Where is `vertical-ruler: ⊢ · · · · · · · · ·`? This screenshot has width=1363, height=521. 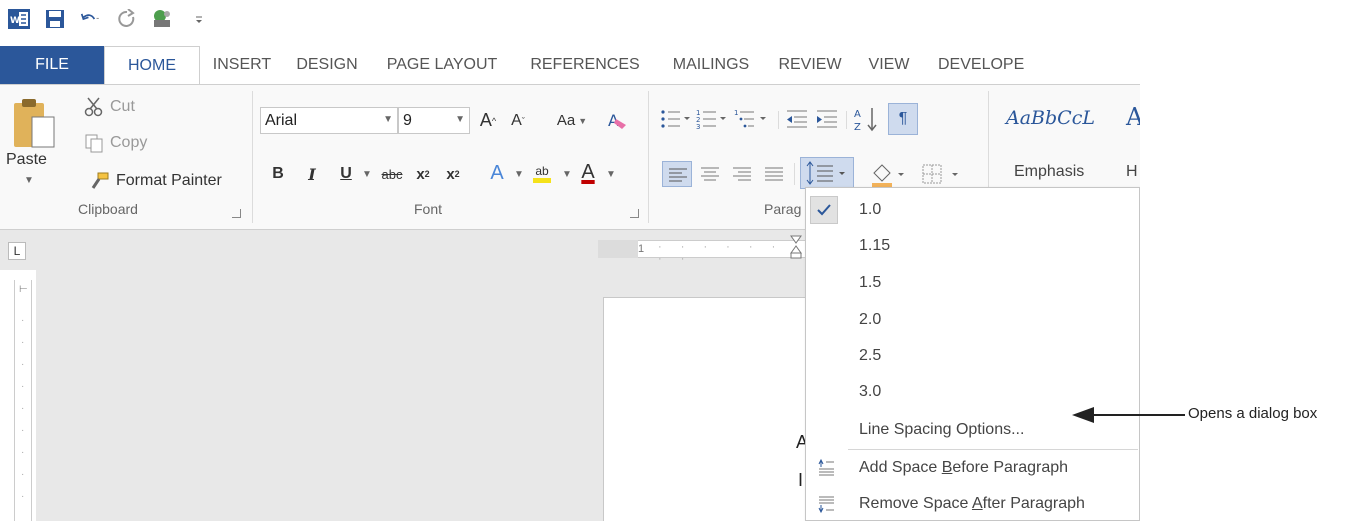
vertical-ruler: ⊢ · · · · · · · · · is located at coordinates (23, 400).